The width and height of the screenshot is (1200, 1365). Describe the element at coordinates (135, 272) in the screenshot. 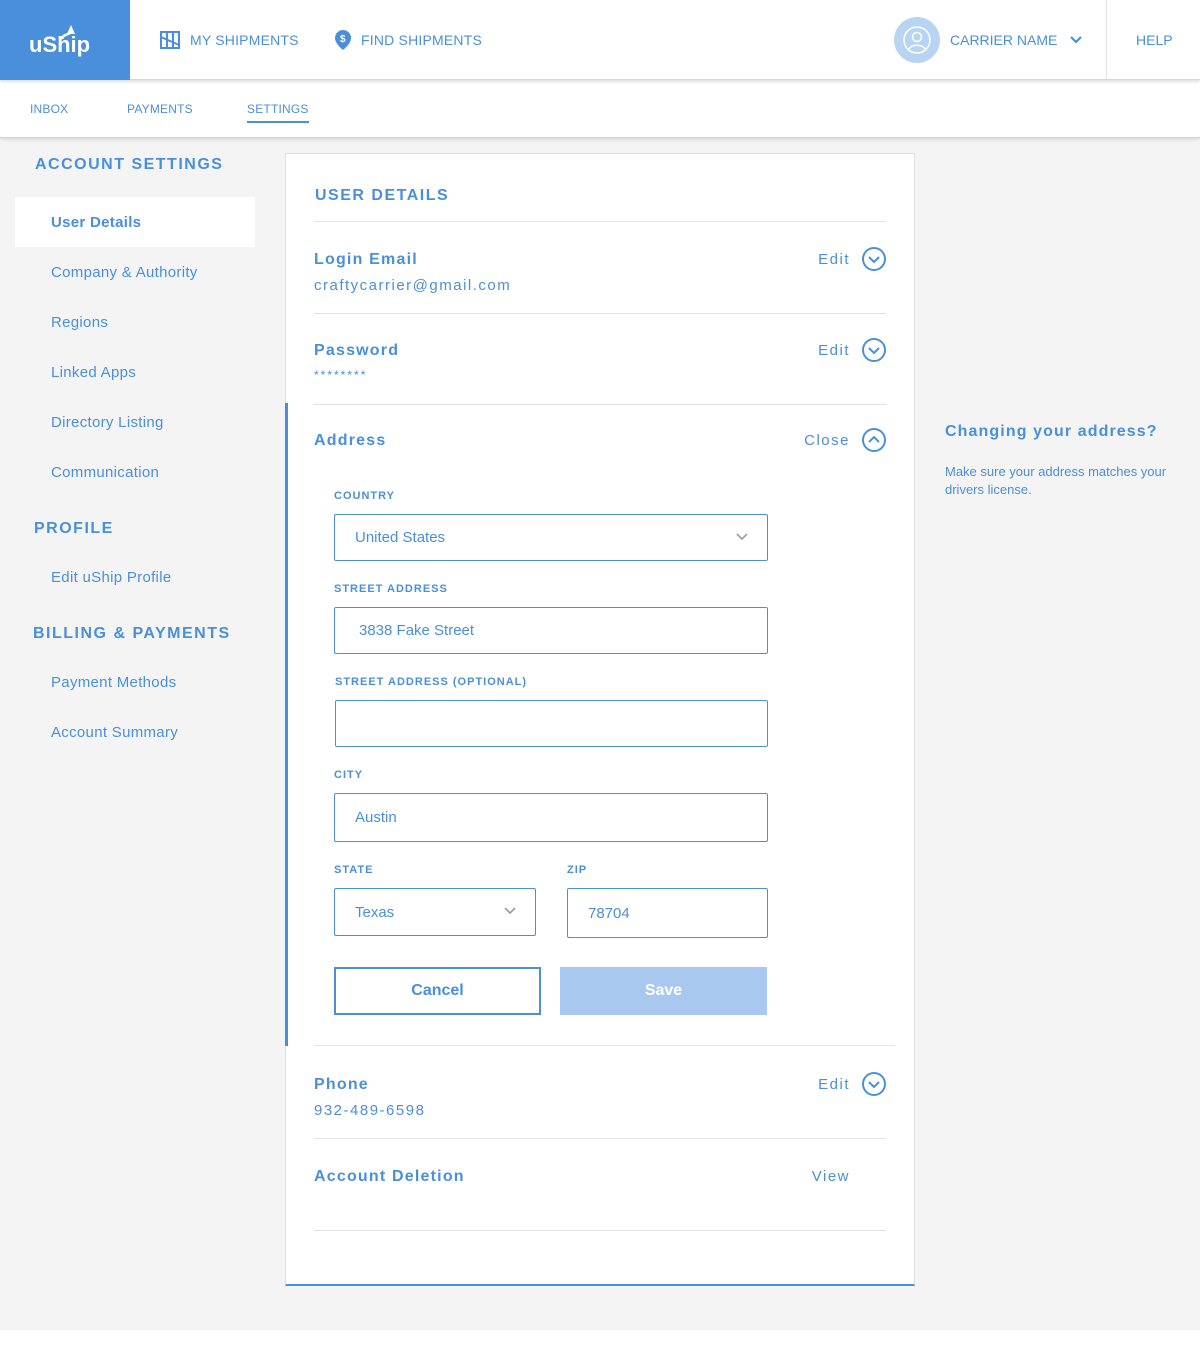

I see `sidebar-item-company-authority: Company & Authority` at that location.